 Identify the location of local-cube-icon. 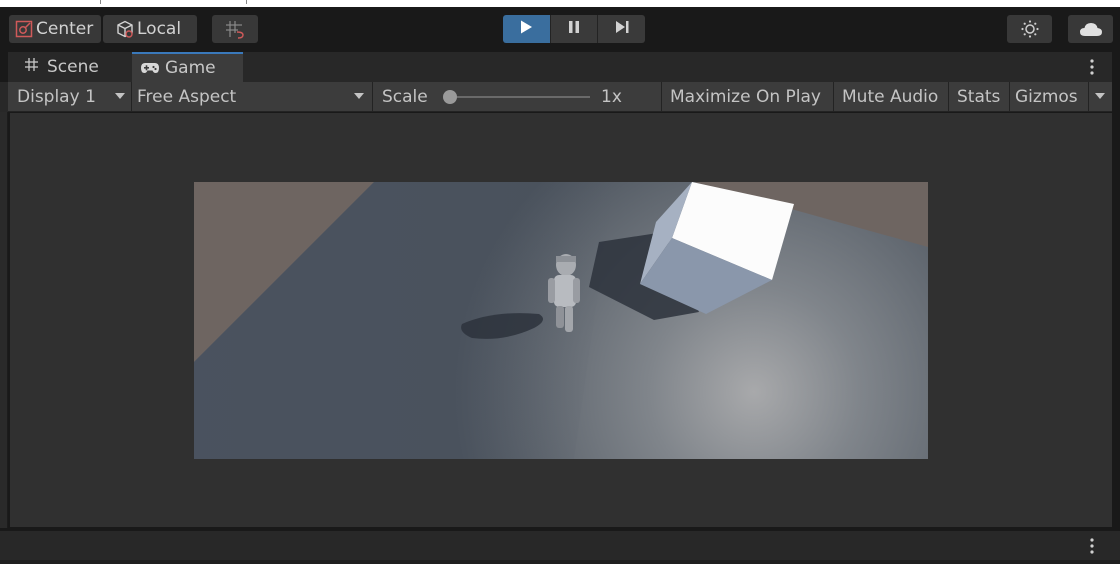
(125, 29).